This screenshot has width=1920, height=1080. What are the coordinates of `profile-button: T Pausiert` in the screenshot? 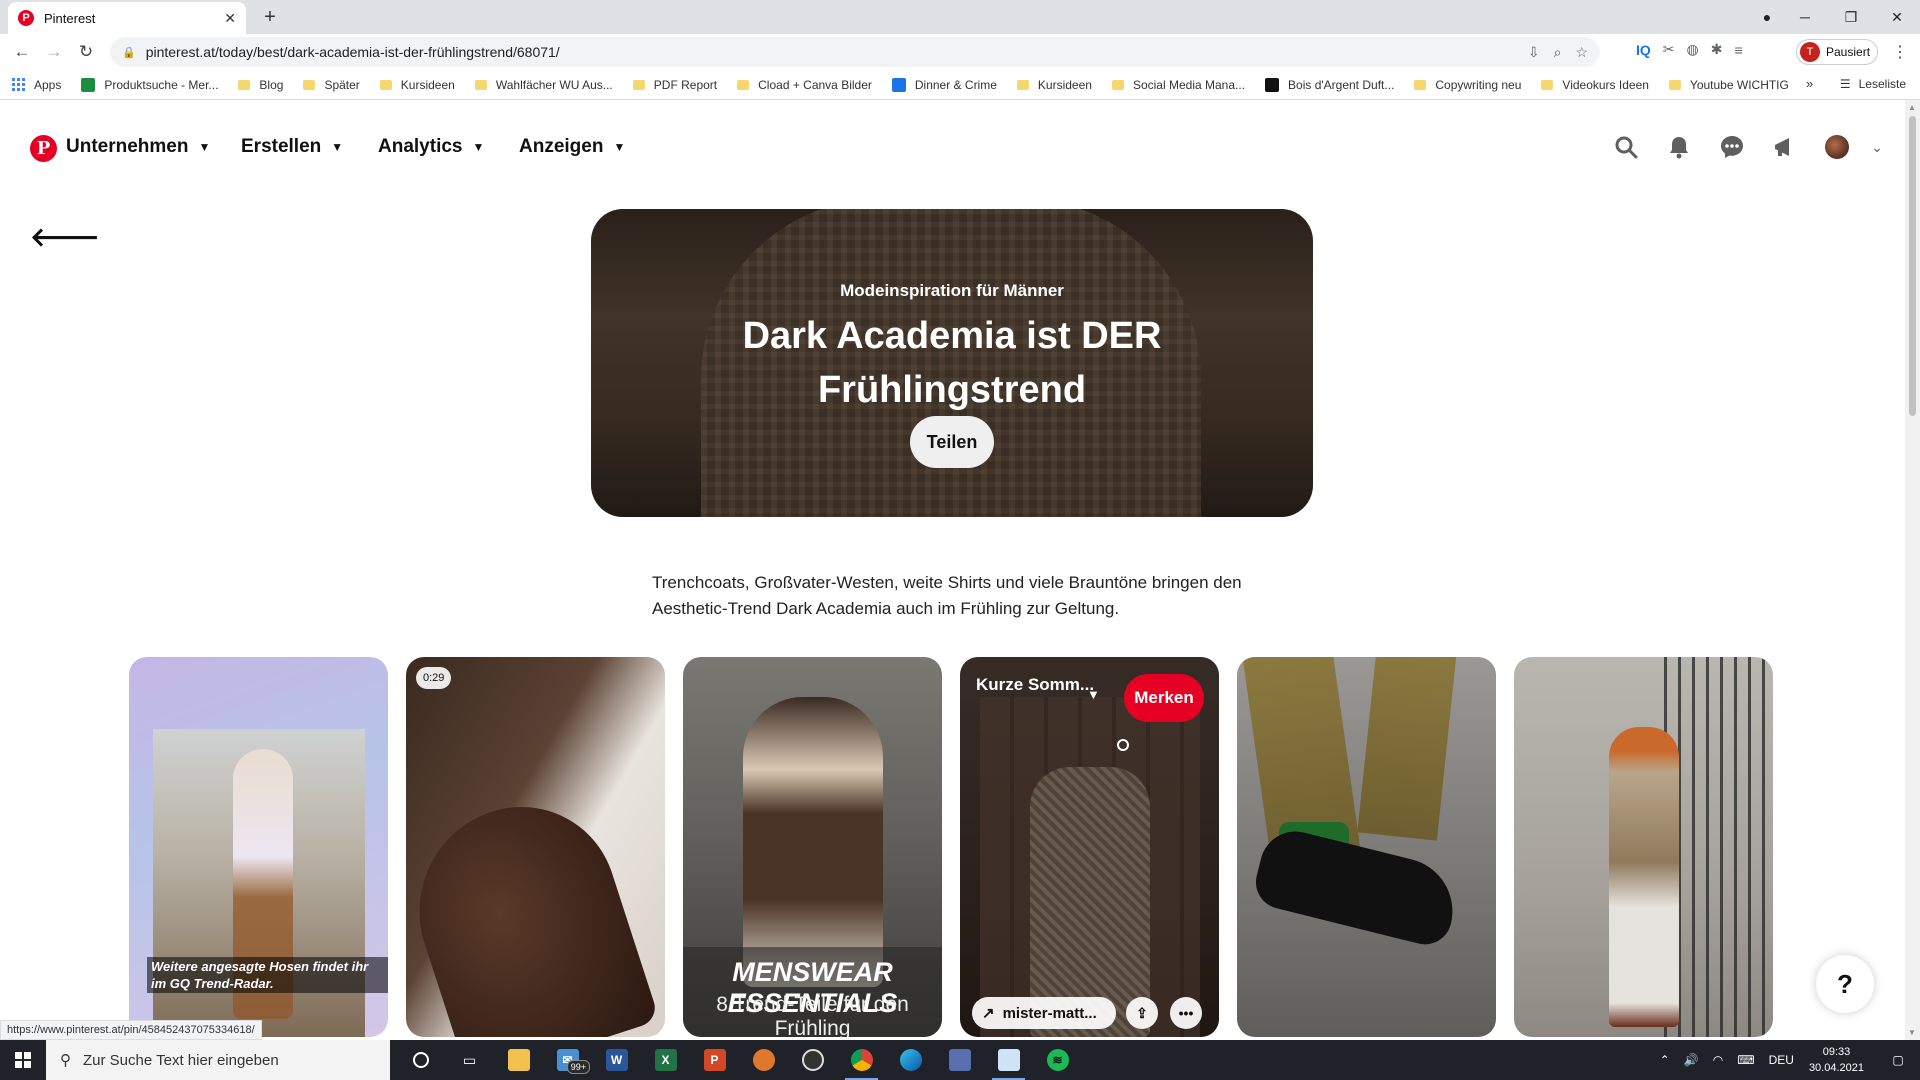 It's located at (1837, 52).